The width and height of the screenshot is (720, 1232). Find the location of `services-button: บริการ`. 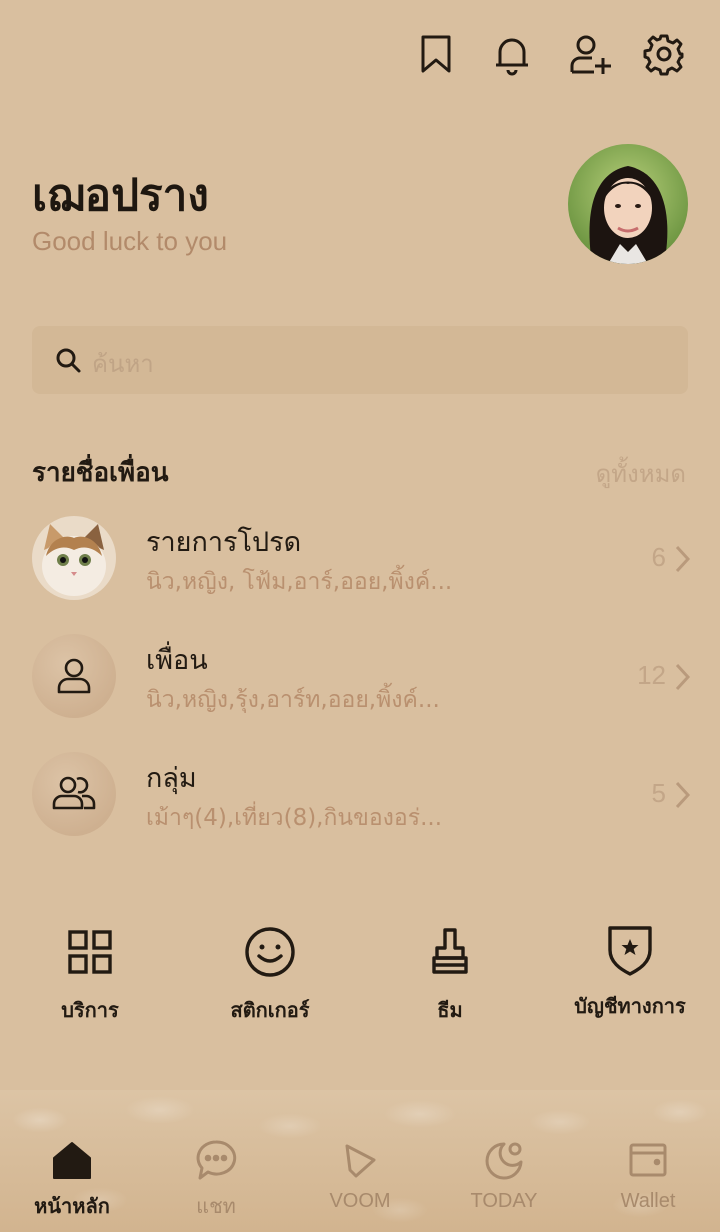

services-button: บริการ is located at coordinates (90, 974).